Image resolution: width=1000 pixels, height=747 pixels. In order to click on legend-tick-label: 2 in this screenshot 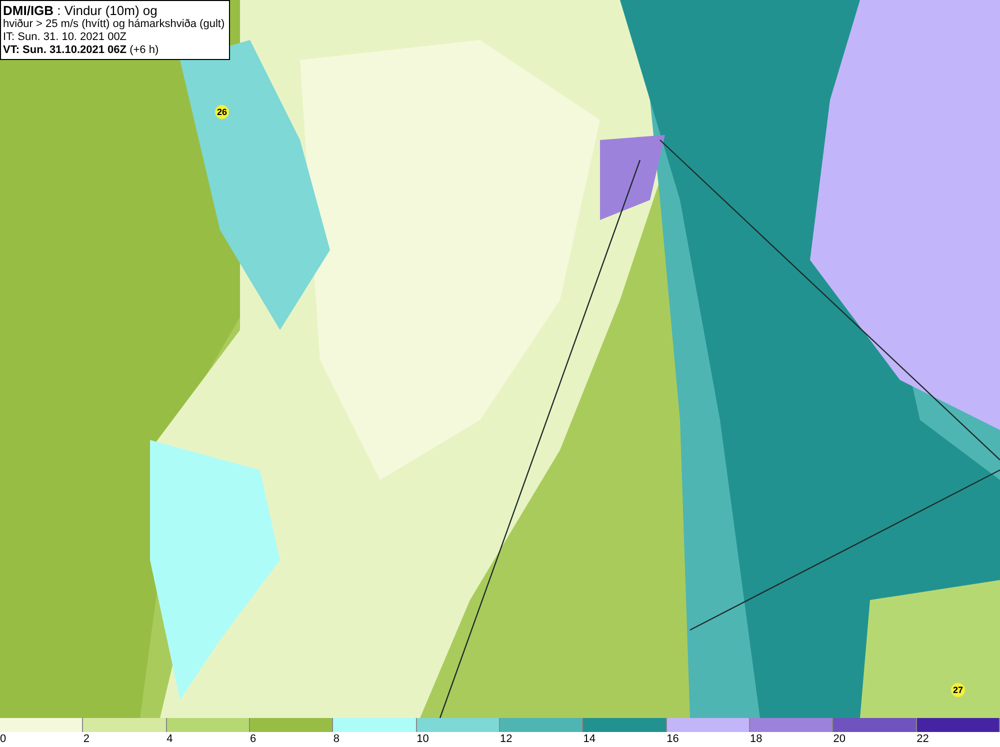, I will do `click(86, 739)`.